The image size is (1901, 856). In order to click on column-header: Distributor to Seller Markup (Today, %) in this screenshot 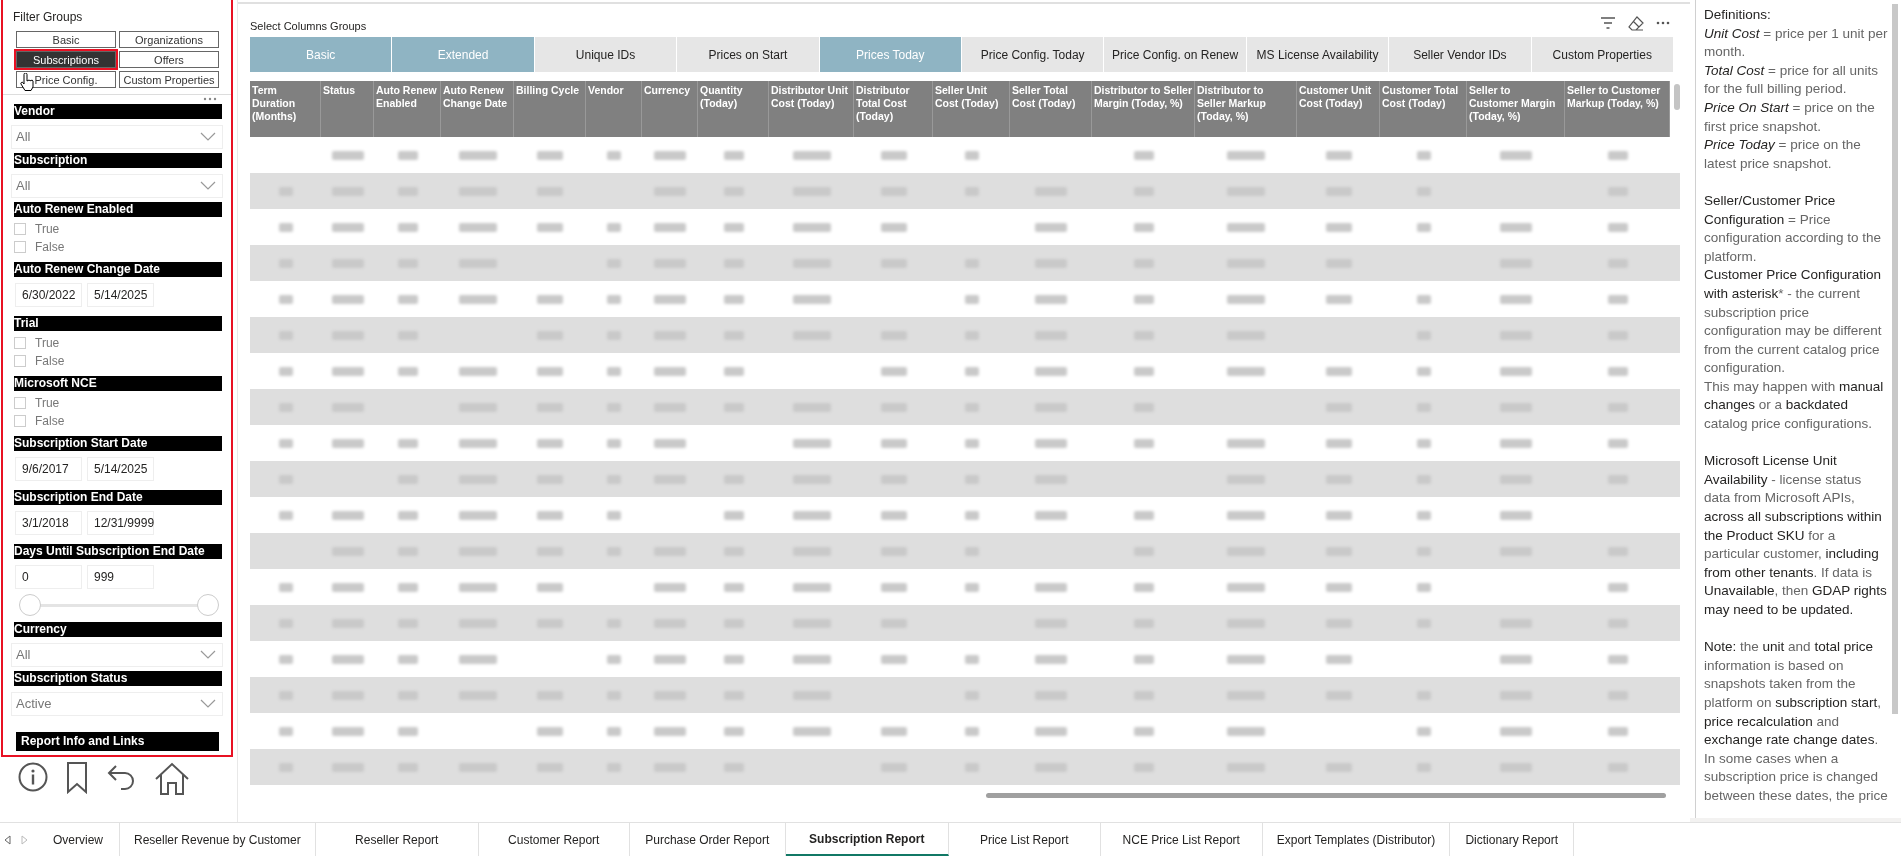, I will do `click(1246, 109)`.